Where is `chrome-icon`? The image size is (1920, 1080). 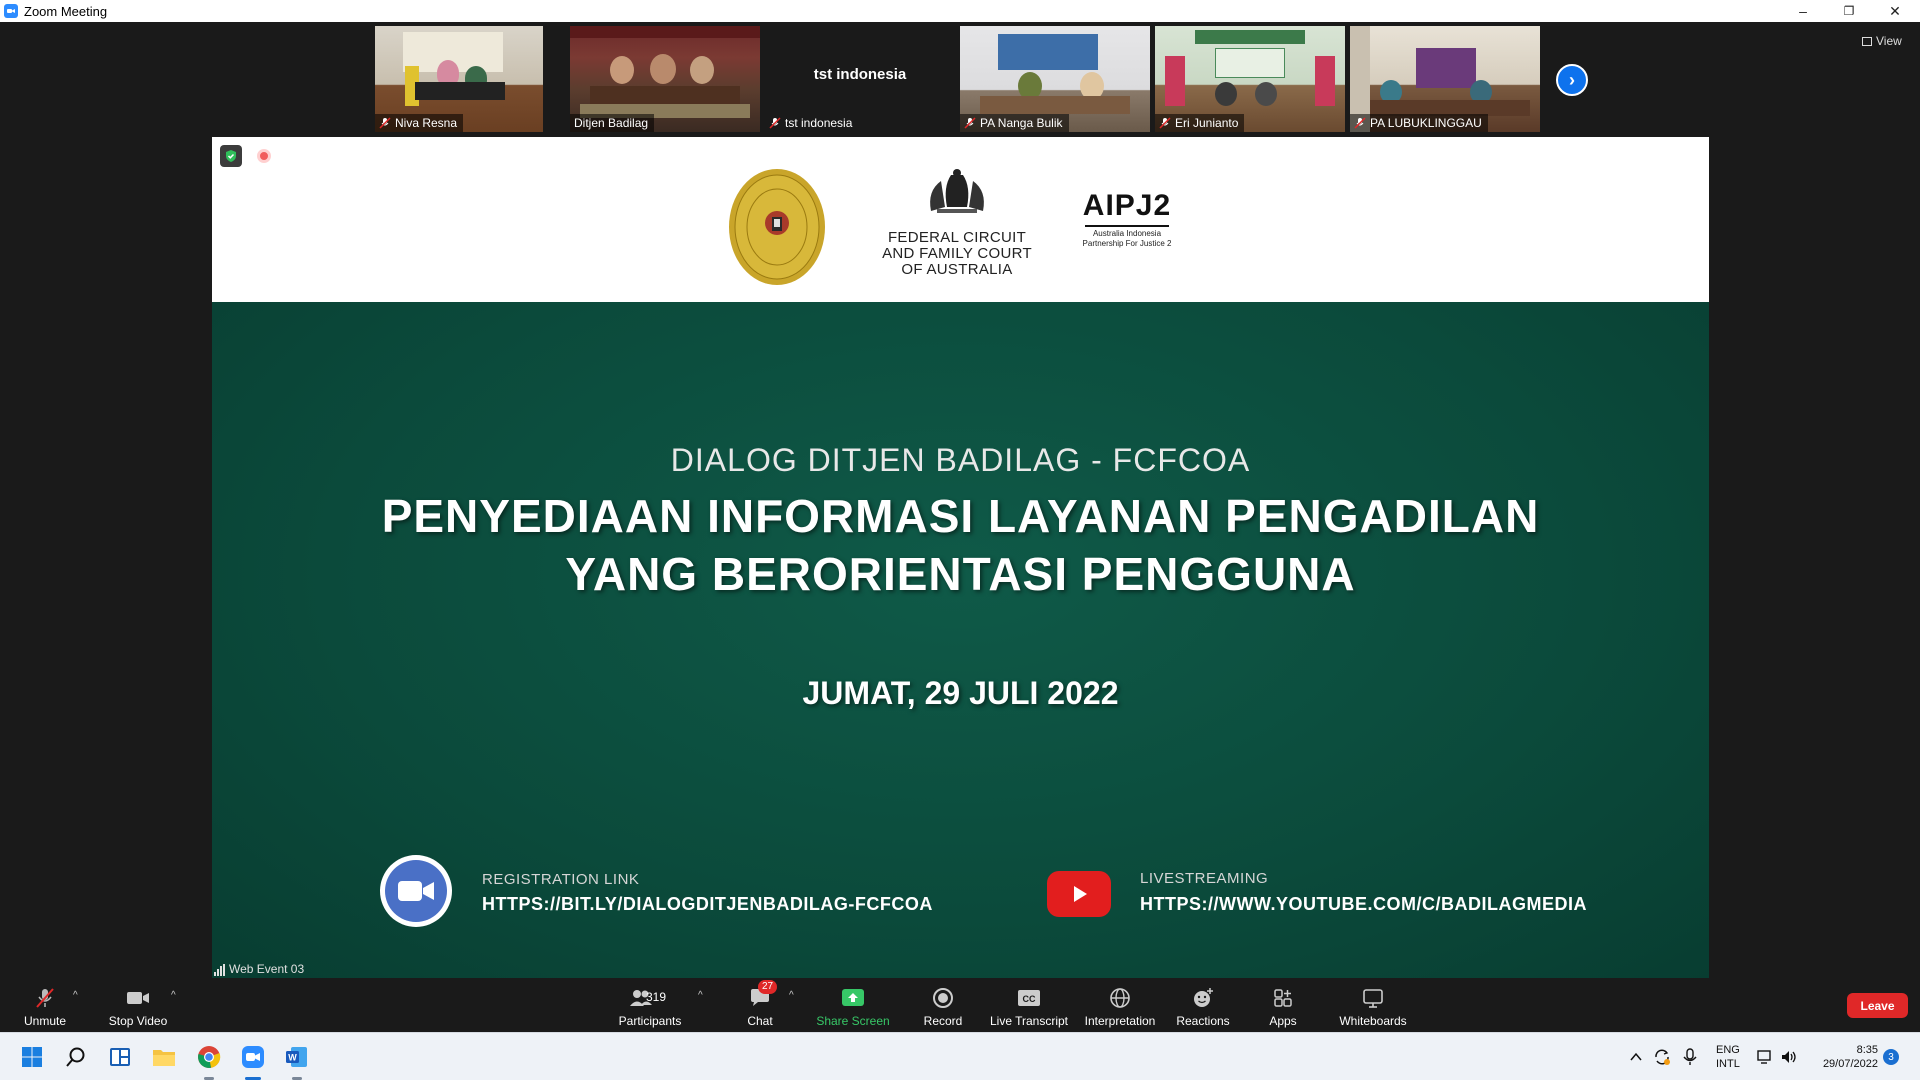
chrome-icon is located at coordinates (209, 1057).